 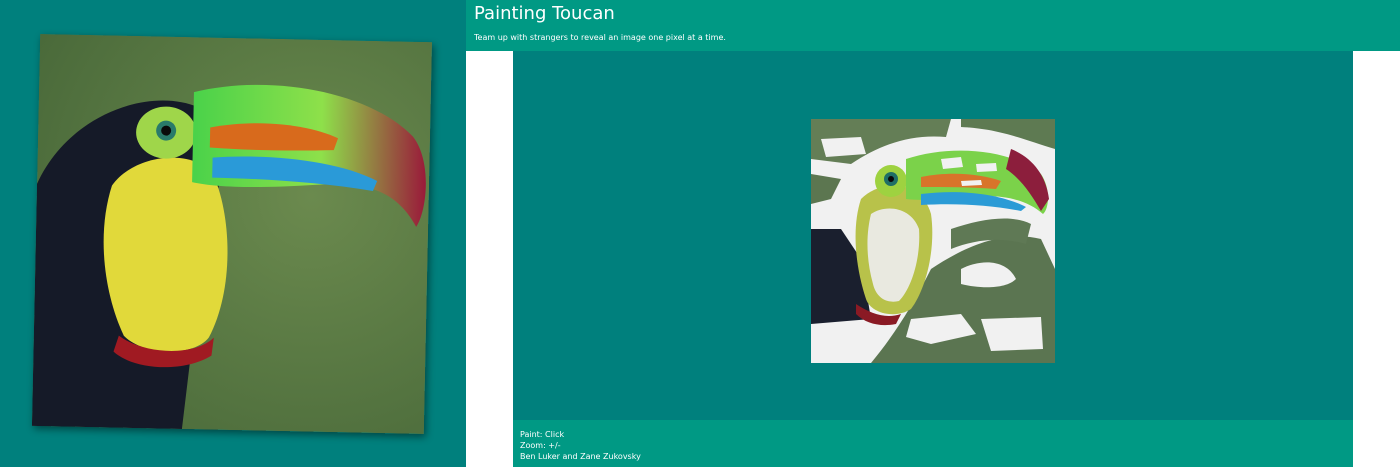 What do you see at coordinates (540, 445) in the screenshot?
I see `zoom-hint: Zoom: +/-` at bounding box center [540, 445].